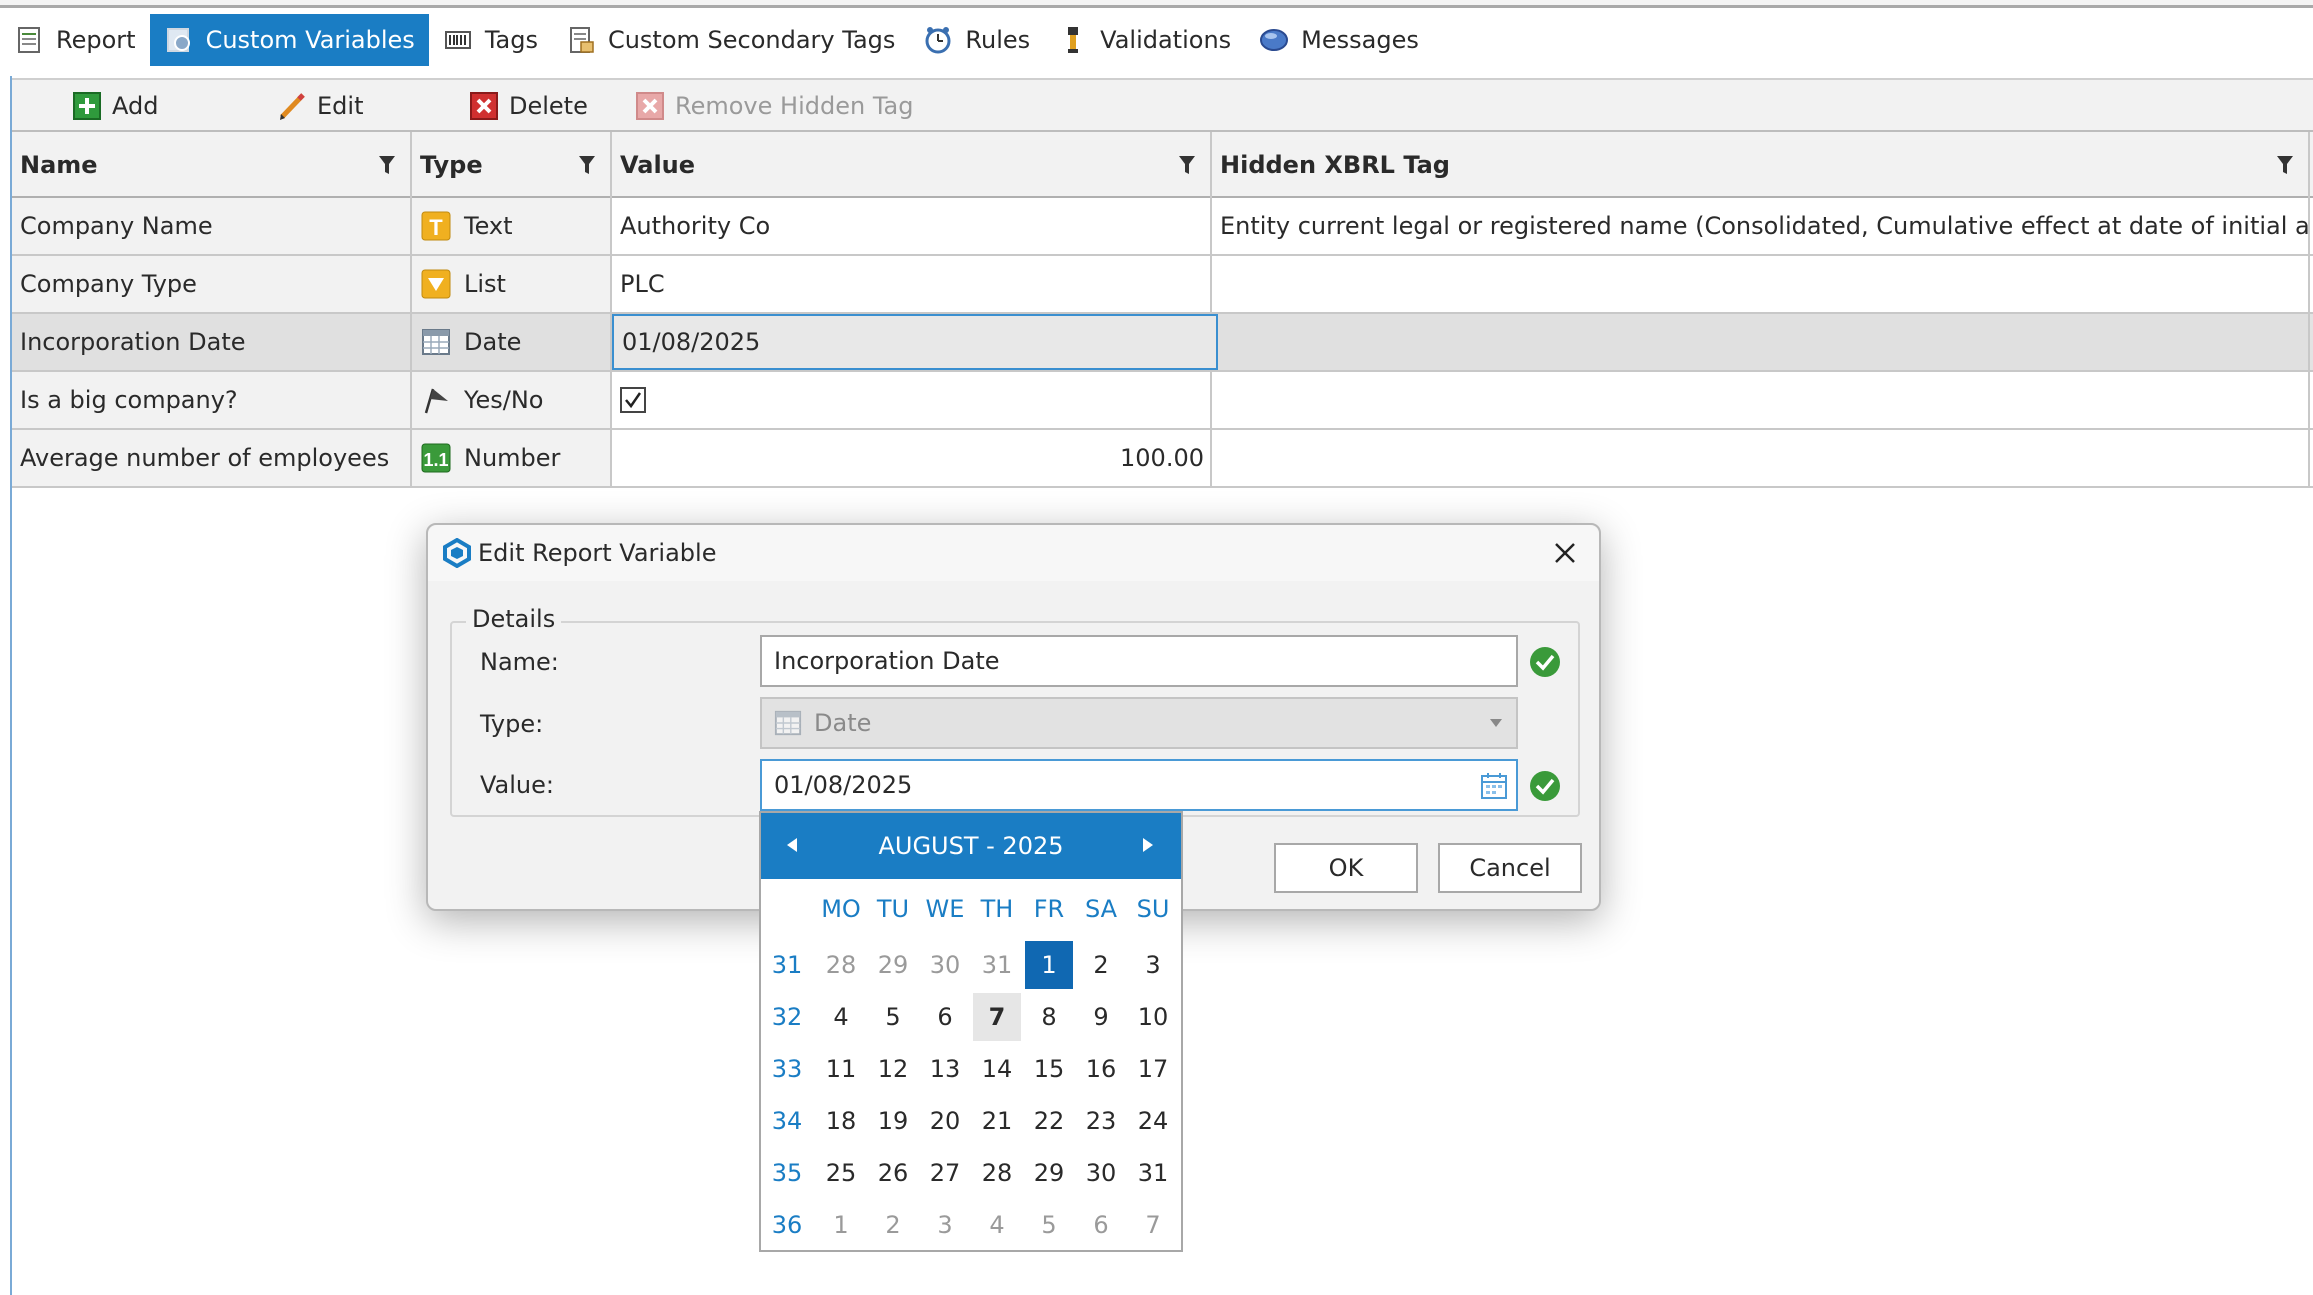 The height and width of the screenshot is (1295, 2313). What do you see at coordinates (841, 1121) in the screenshot?
I see `calendar-day: 18` at bounding box center [841, 1121].